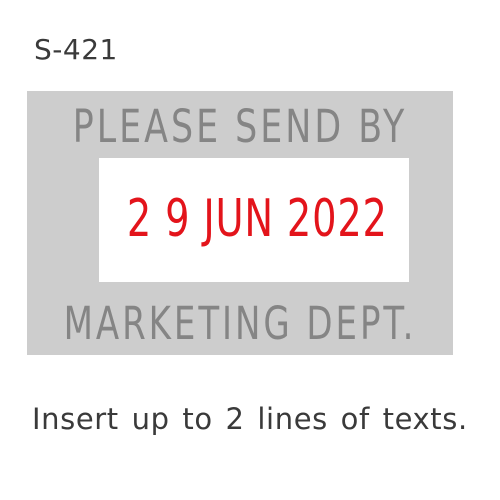  Describe the element at coordinates (240, 323) in the screenshot. I see `stamp-bottom-line: MARKETING DEPT.` at that location.